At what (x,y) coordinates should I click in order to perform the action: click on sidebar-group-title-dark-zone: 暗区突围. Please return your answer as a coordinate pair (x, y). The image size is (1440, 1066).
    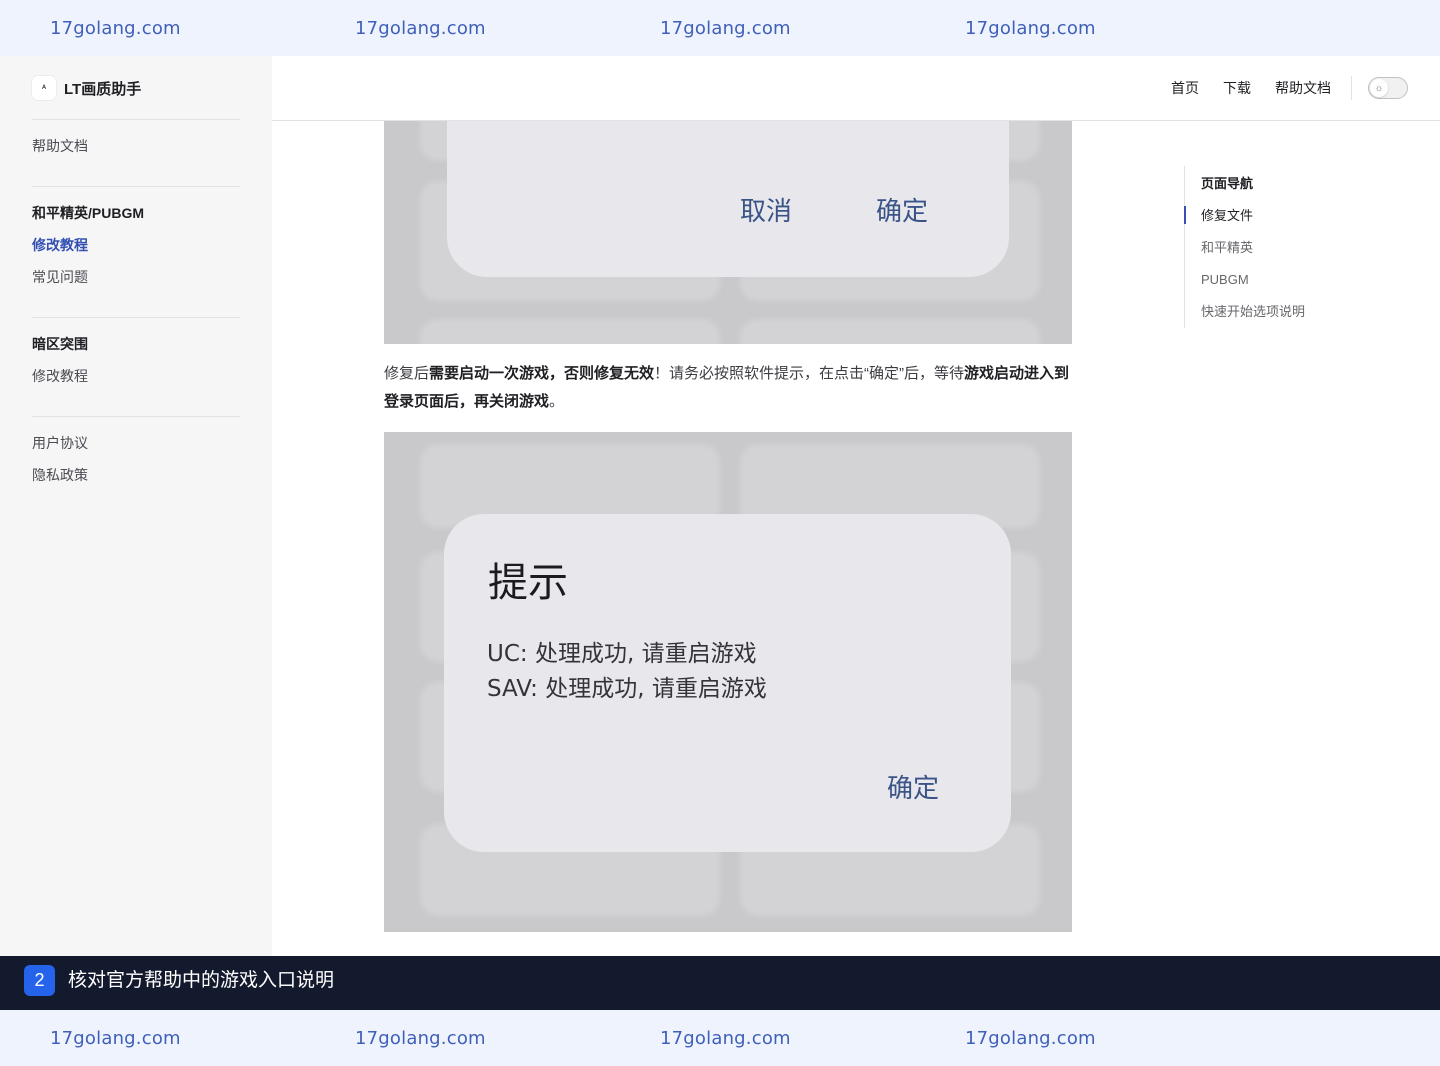
    Looking at the image, I should click on (60, 344).